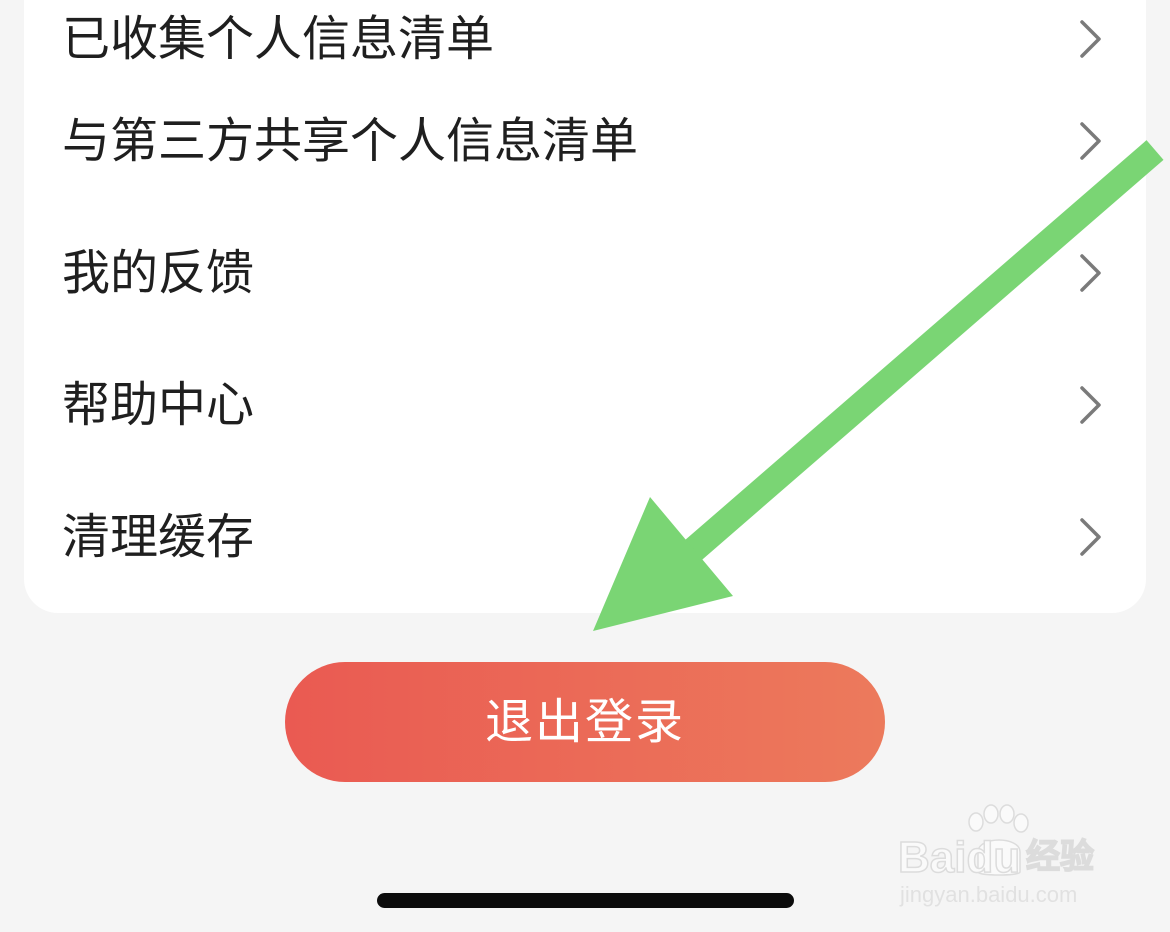 The width and height of the screenshot is (1170, 932). What do you see at coordinates (278, 39) in the screenshot?
I see `menu-item-label: 已收集个人信息清单` at bounding box center [278, 39].